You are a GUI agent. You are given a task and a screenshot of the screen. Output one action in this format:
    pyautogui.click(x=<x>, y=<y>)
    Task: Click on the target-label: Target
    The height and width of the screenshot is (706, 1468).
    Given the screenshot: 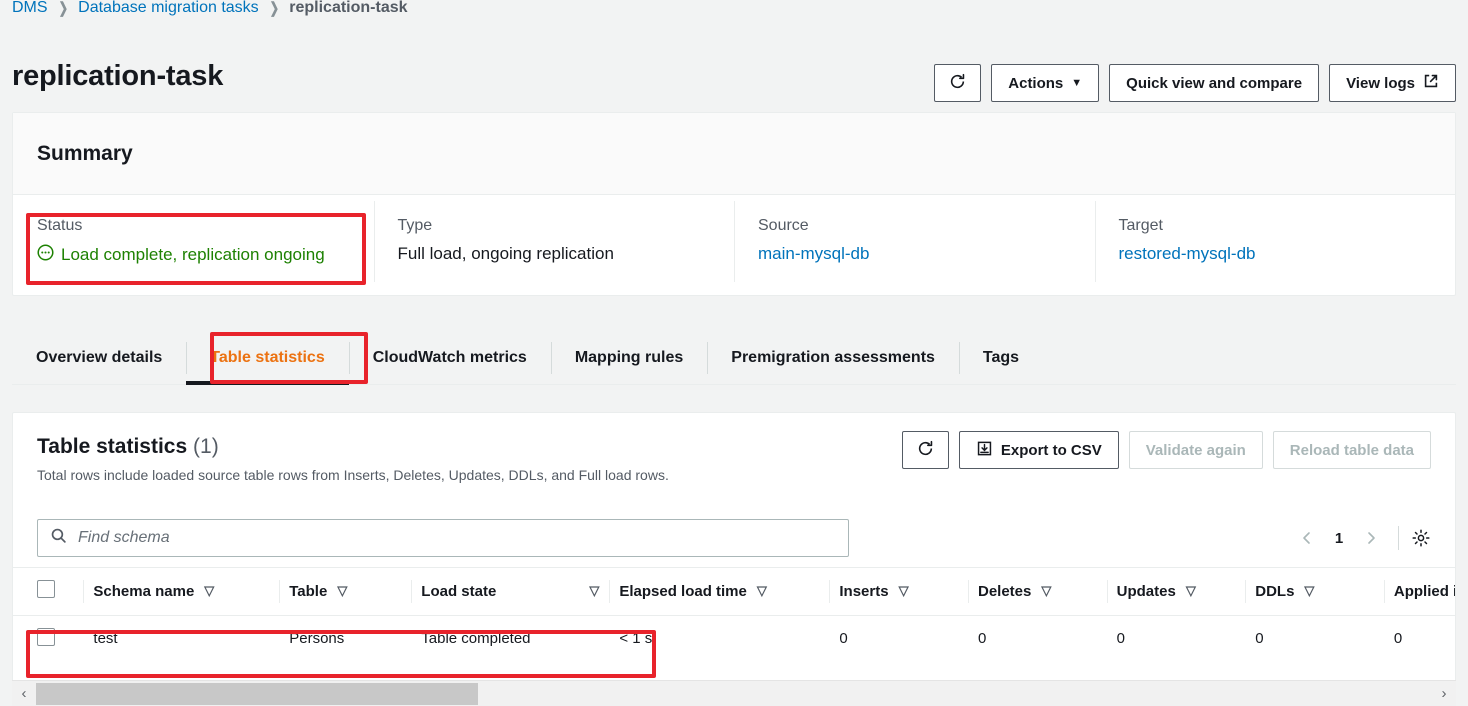 What is the action you would take?
    pyautogui.click(x=1140, y=225)
    